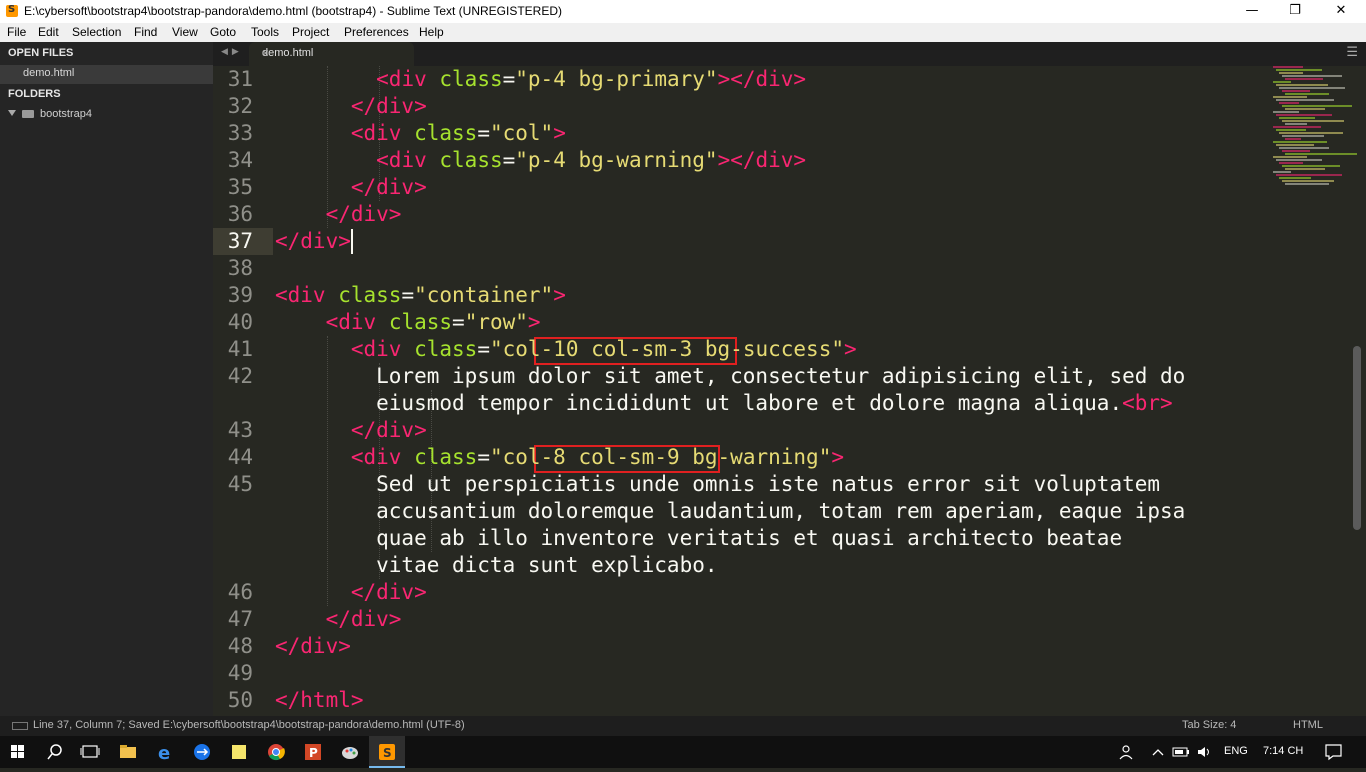  Describe the element at coordinates (20, 726) in the screenshot. I see `panel-toggle-icon` at that location.